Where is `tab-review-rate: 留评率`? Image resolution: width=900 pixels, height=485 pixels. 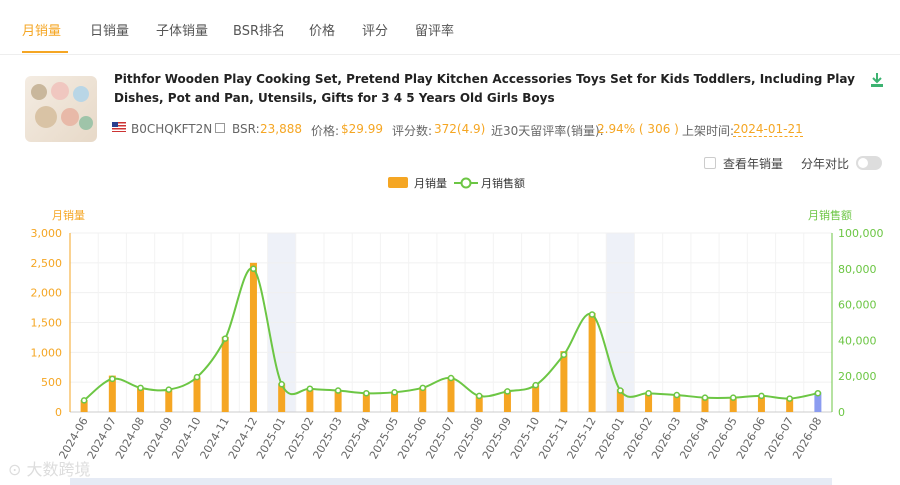 tab-review-rate: 留评率 is located at coordinates (434, 29).